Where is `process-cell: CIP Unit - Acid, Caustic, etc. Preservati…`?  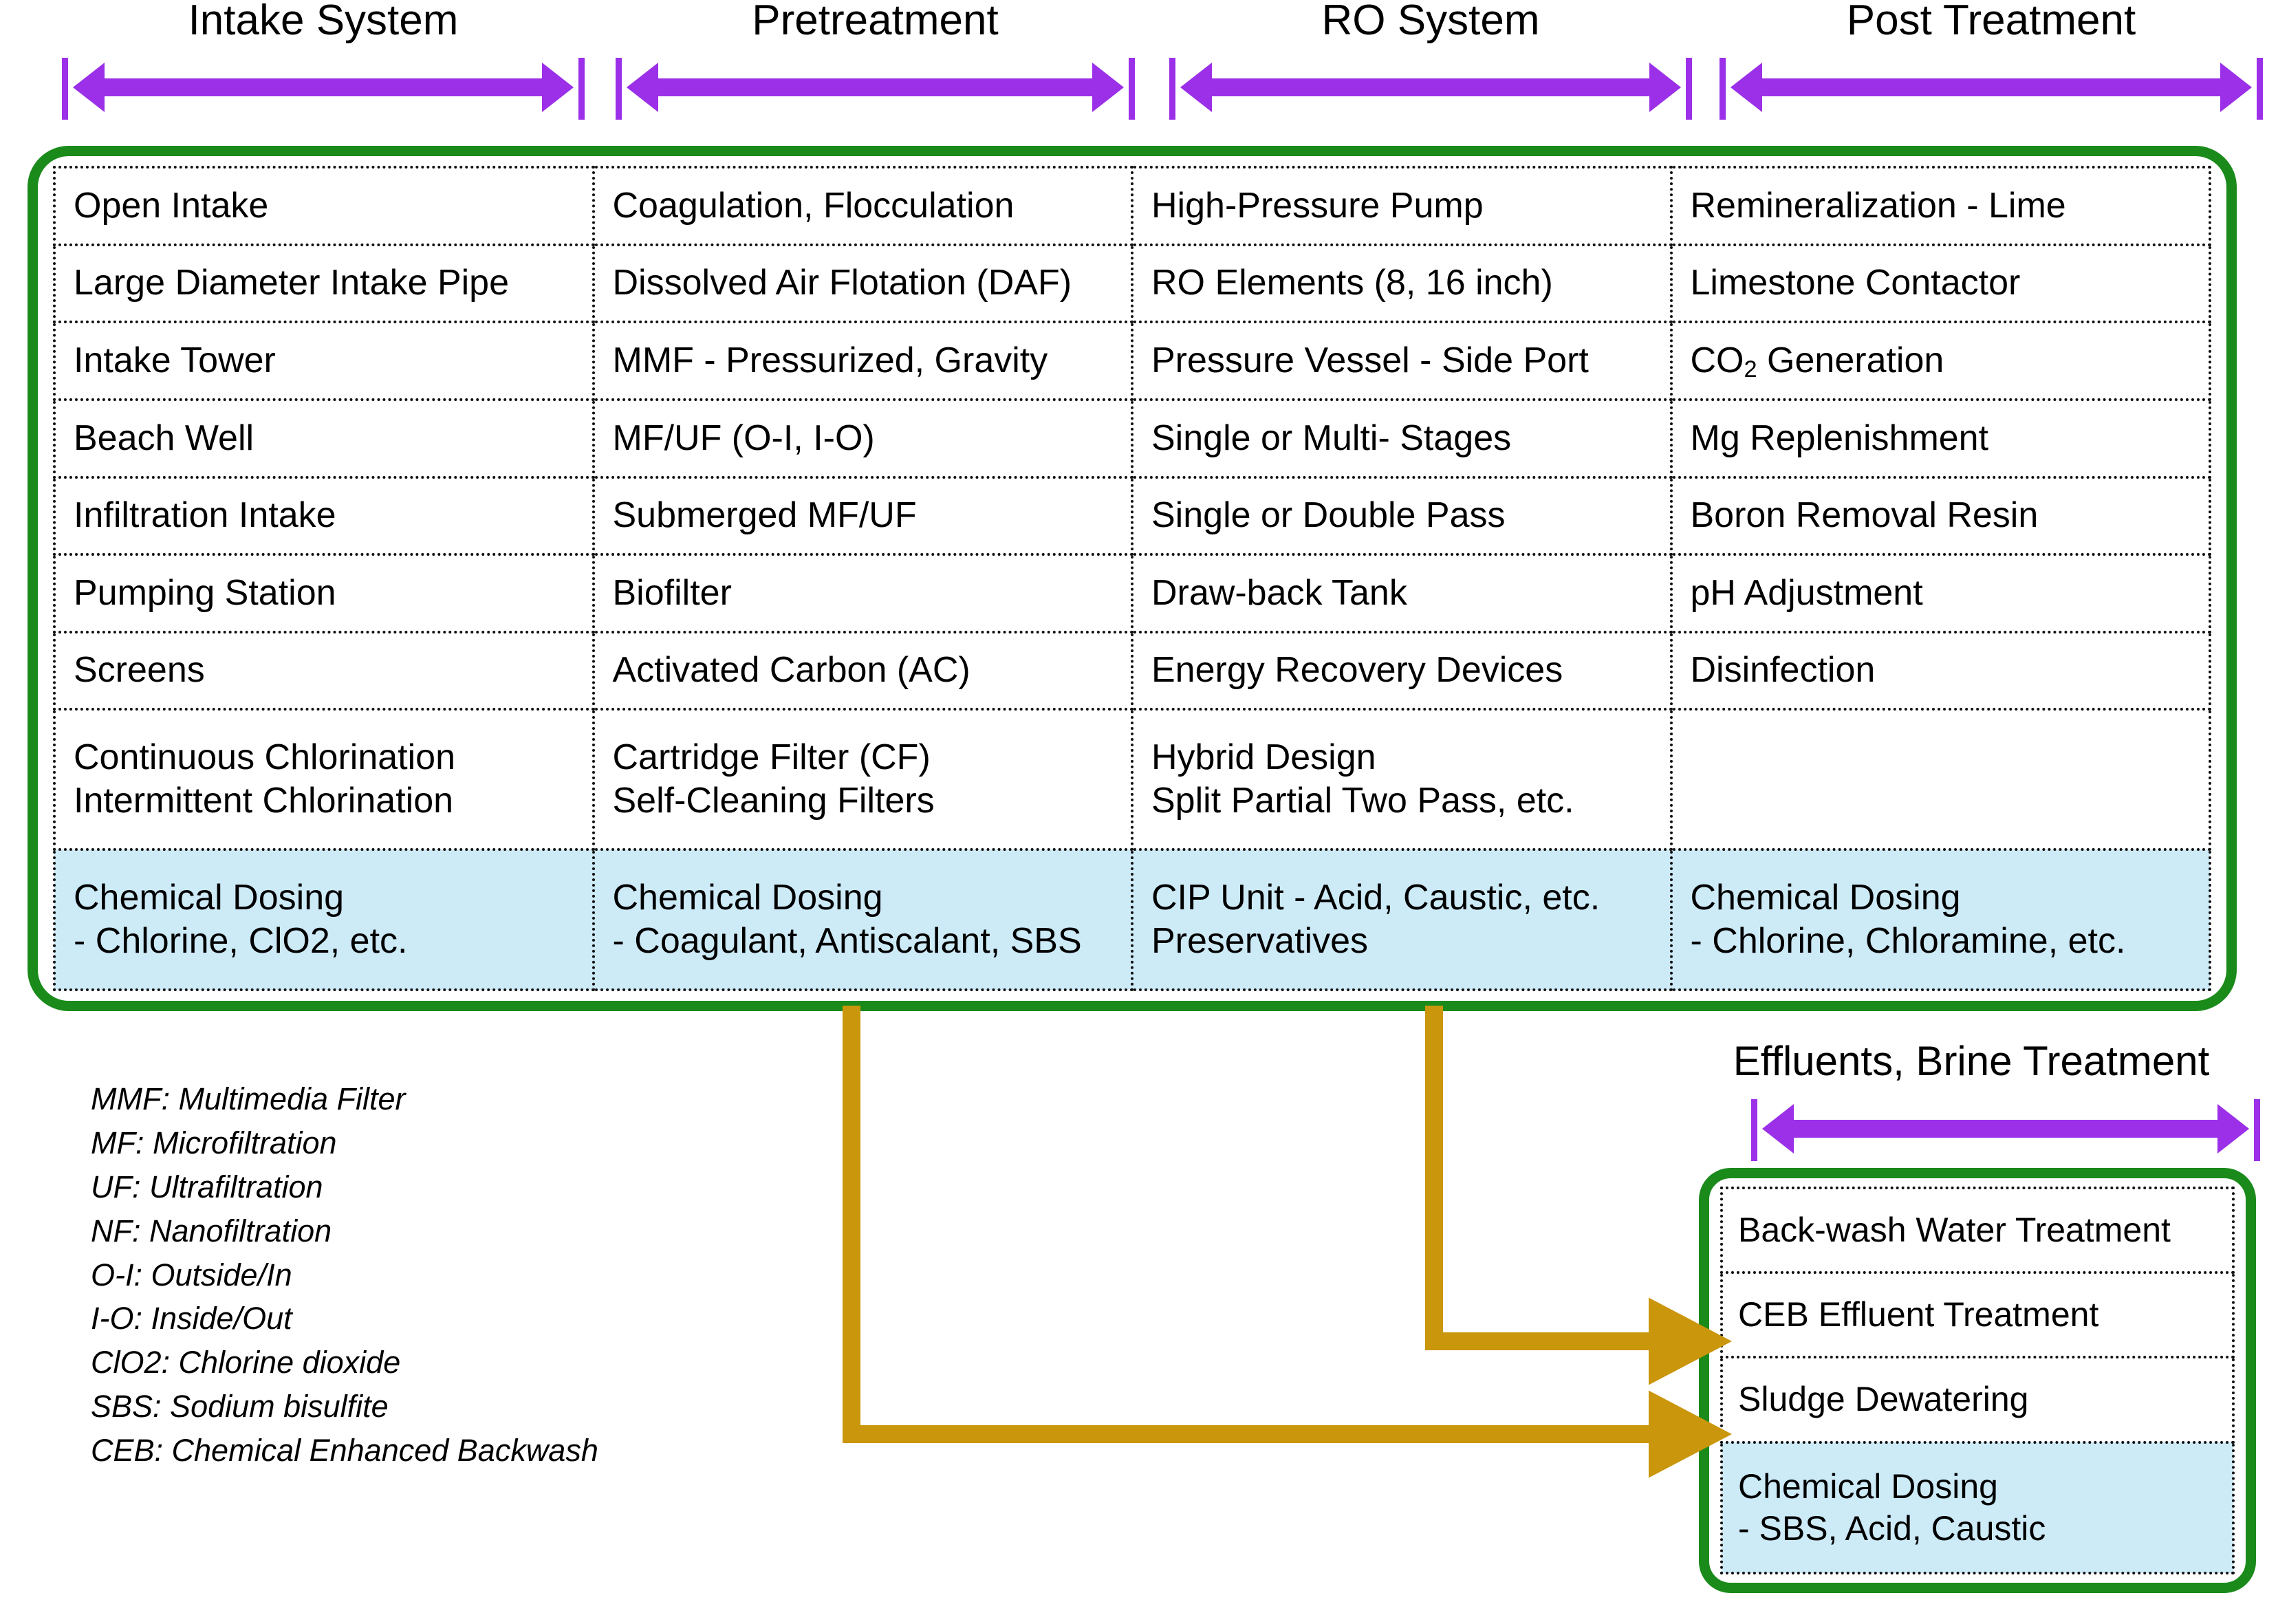 process-cell: CIP Unit - Acid, Caustic, etc. Preservati… is located at coordinates (1402, 920).